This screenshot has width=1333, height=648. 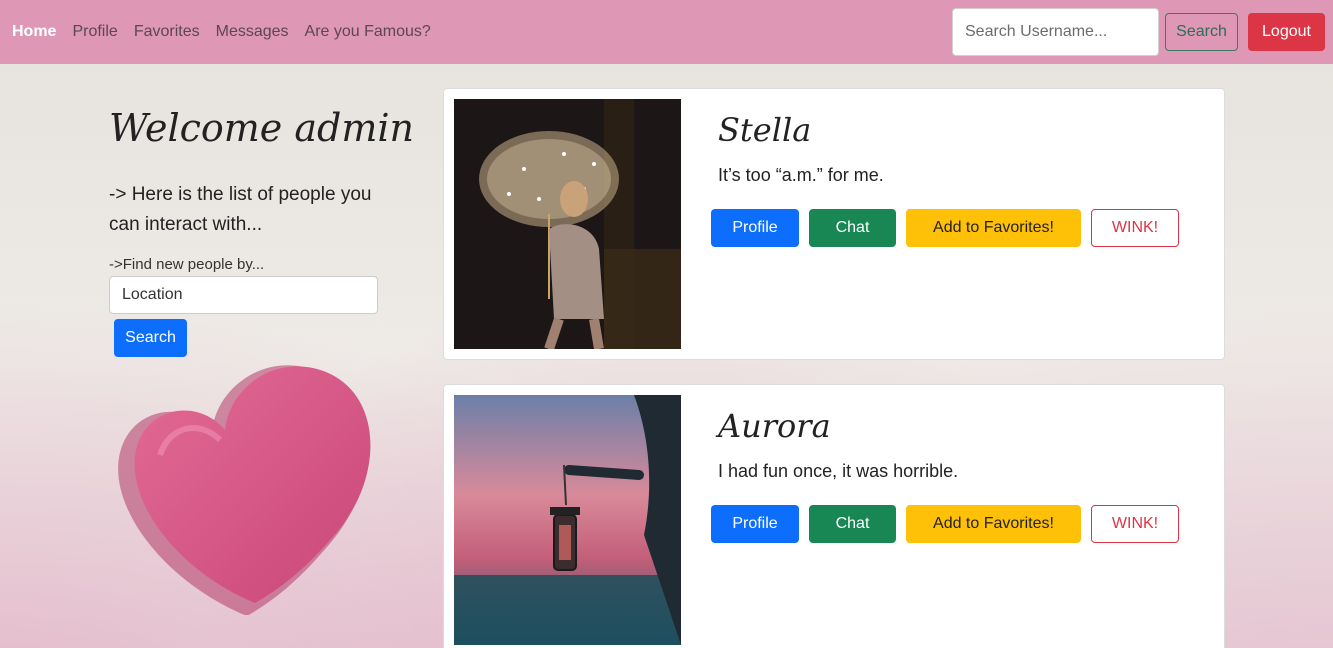 I want to click on nav-item-favorites: Favorites, so click(x=167, y=32).